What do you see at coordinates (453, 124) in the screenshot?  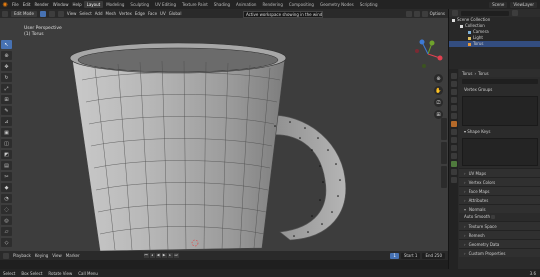 I see `object-tab-icon` at bounding box center [453, 124].